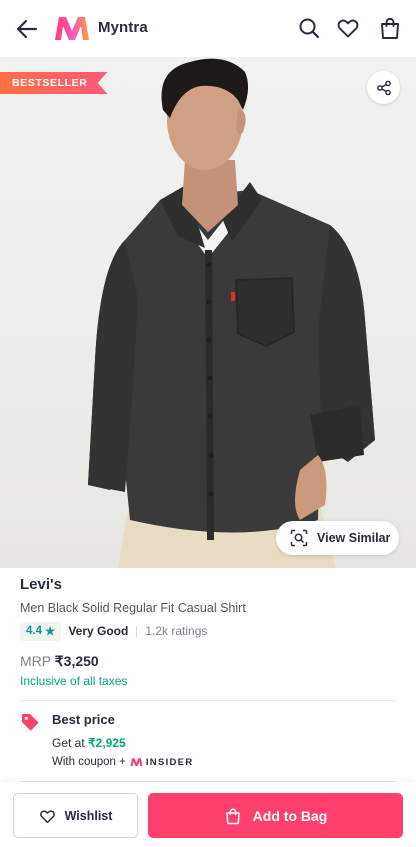 The image size is (416, 847). What do you see at coordinates (72, 28) in the screenshot?
I see `myntra-logo` at bounding box center [72, 28].